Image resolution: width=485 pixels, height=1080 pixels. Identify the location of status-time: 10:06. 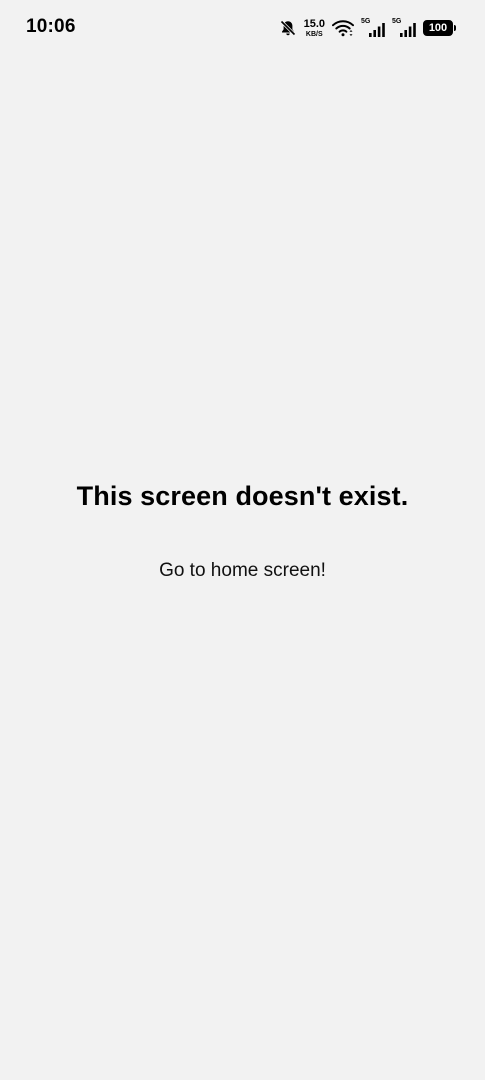
(51, 26).